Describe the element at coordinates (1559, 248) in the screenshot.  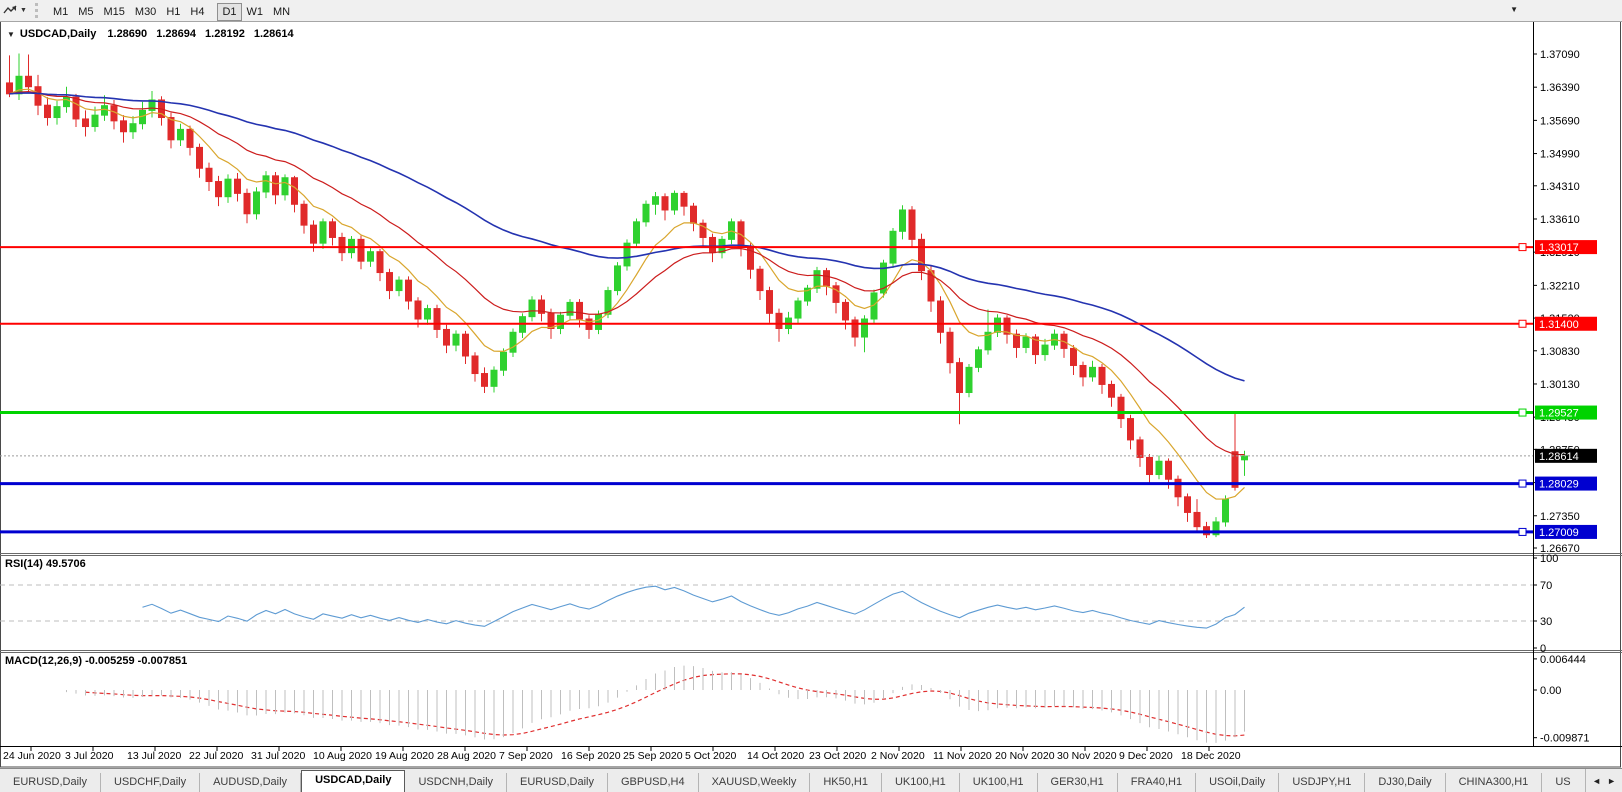
I see `svg-text: 1.33017` at that location.